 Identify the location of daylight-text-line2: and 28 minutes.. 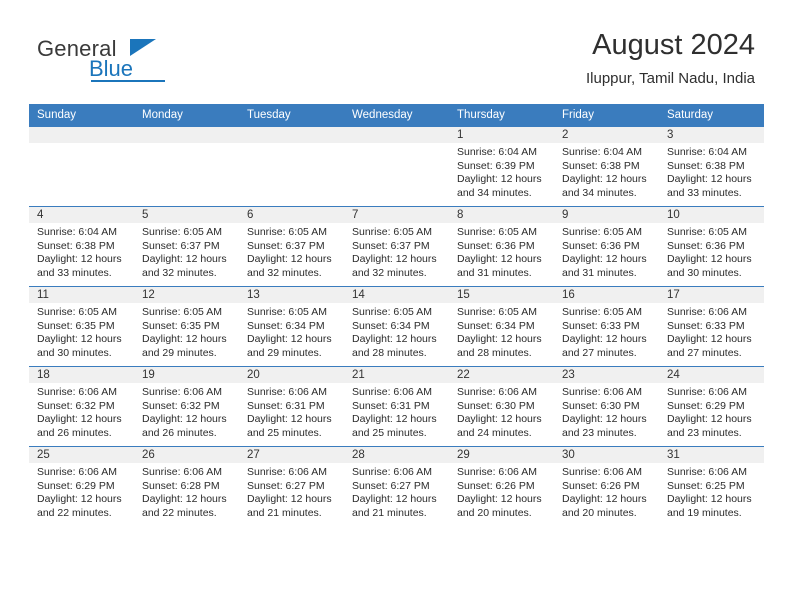
(494, 352).